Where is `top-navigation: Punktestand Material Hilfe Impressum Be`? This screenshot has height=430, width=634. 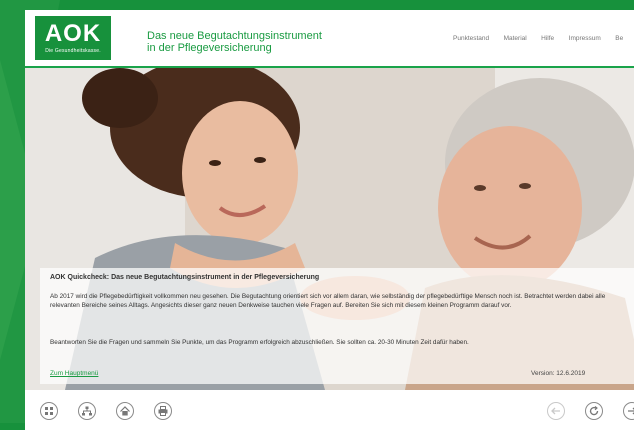
top-navigation: Punktestand Material Hilfe Impressum Be is located at coordinates (543, 36).